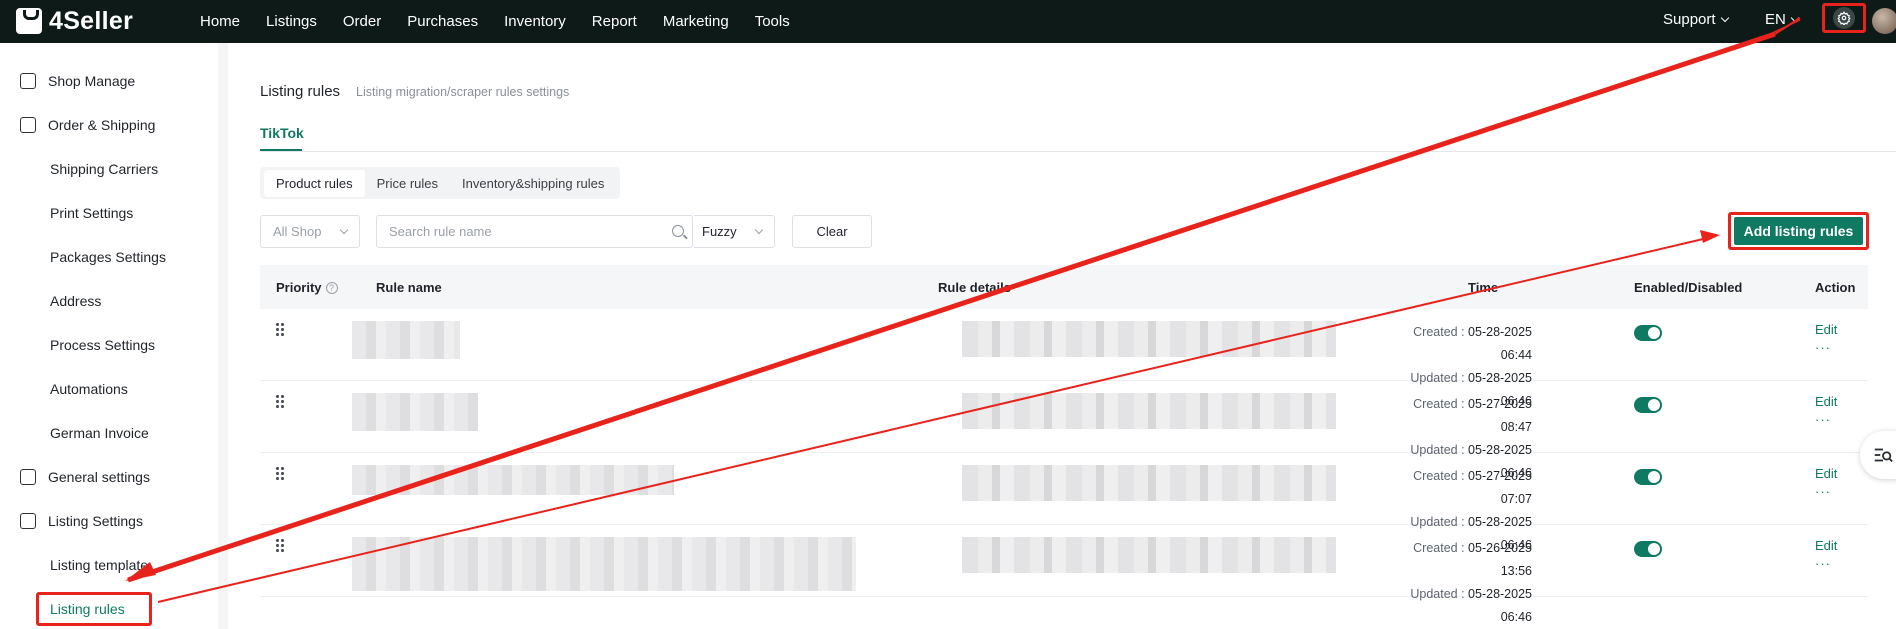 This screenshot has height=629, width=1896. What do you see at coordinates (1775, 19) in the screenshot?
I see `language-label: EN` at bounding box center [1775, 19].